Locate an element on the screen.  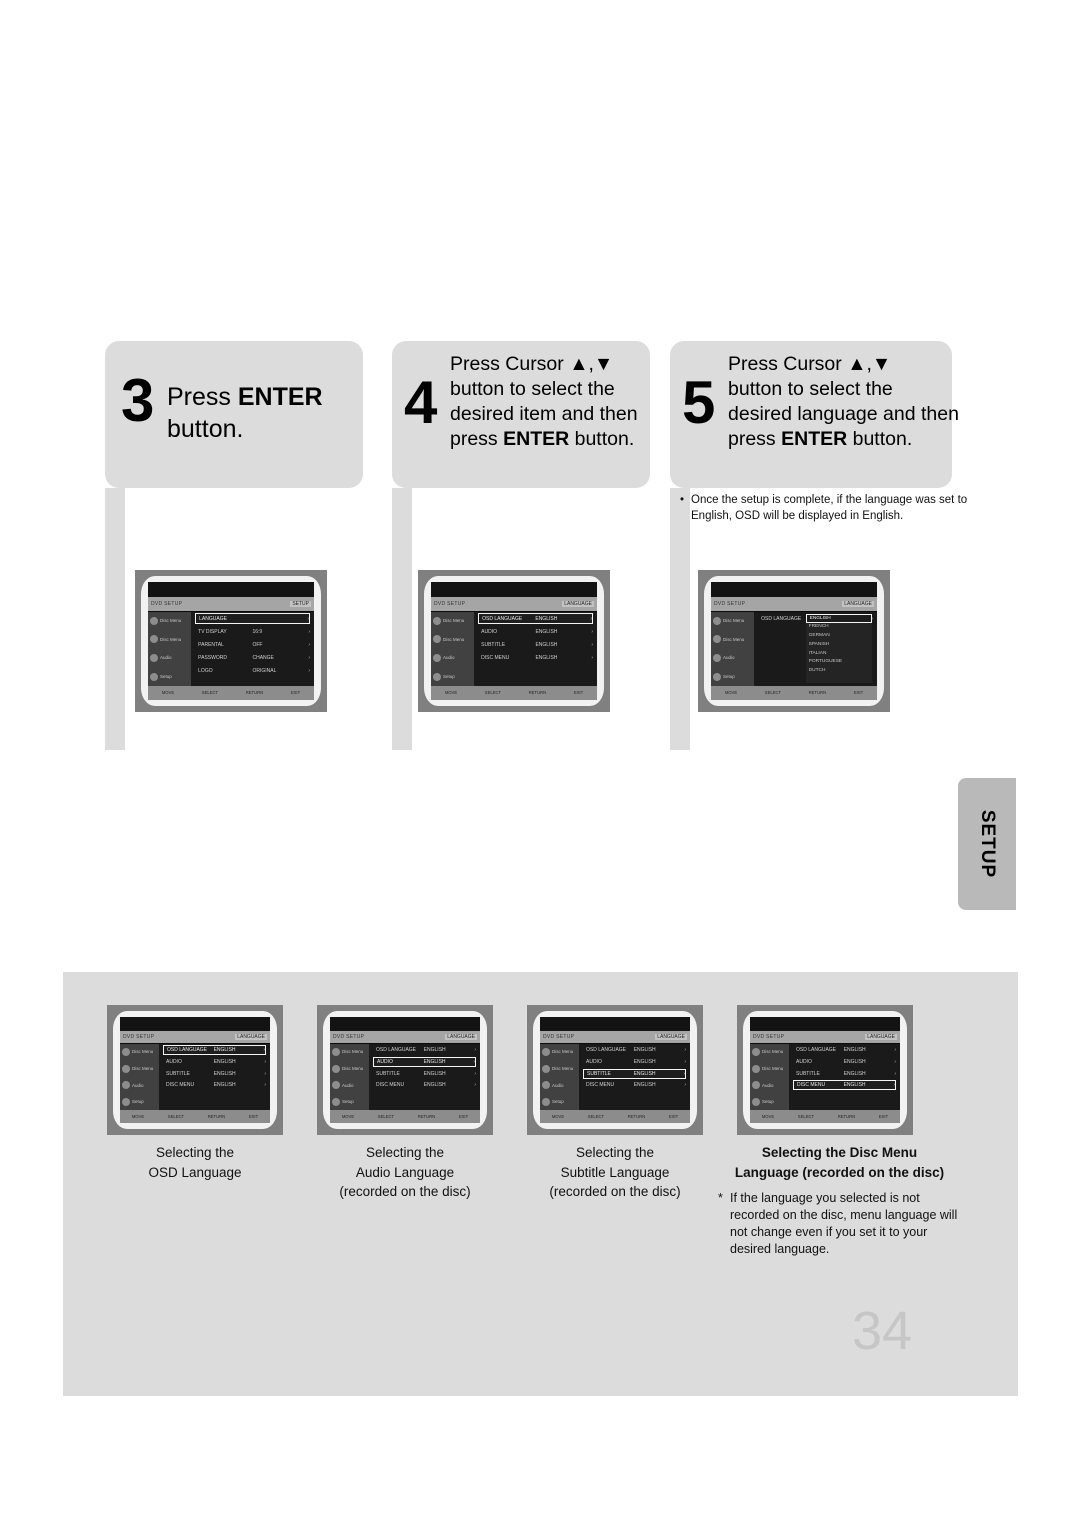
step-5-line-3-seg-2: button. is located at coordinates (880, 438).